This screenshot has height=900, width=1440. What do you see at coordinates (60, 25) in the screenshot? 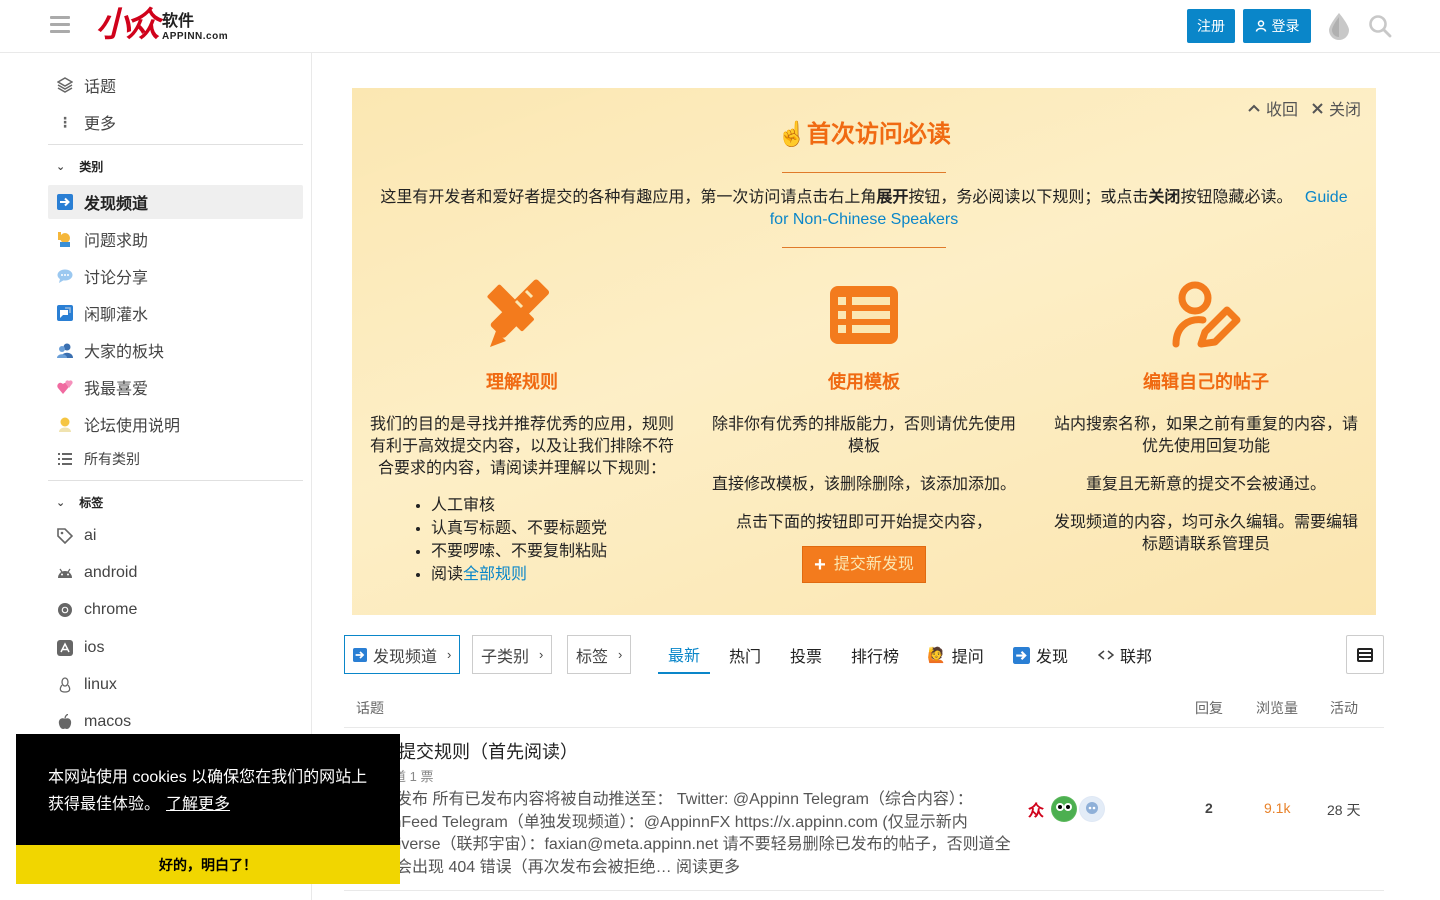
I see `hamburger-menu-icon` at bounding box center [60, 25].